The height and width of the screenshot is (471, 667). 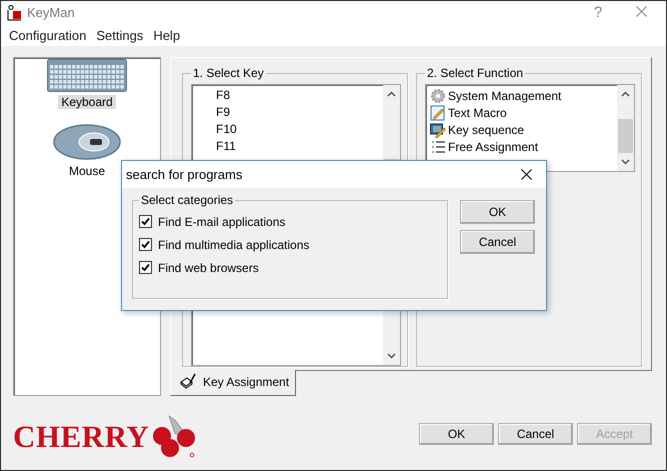 I want to click on list-icon, so click(x=438, y=146).